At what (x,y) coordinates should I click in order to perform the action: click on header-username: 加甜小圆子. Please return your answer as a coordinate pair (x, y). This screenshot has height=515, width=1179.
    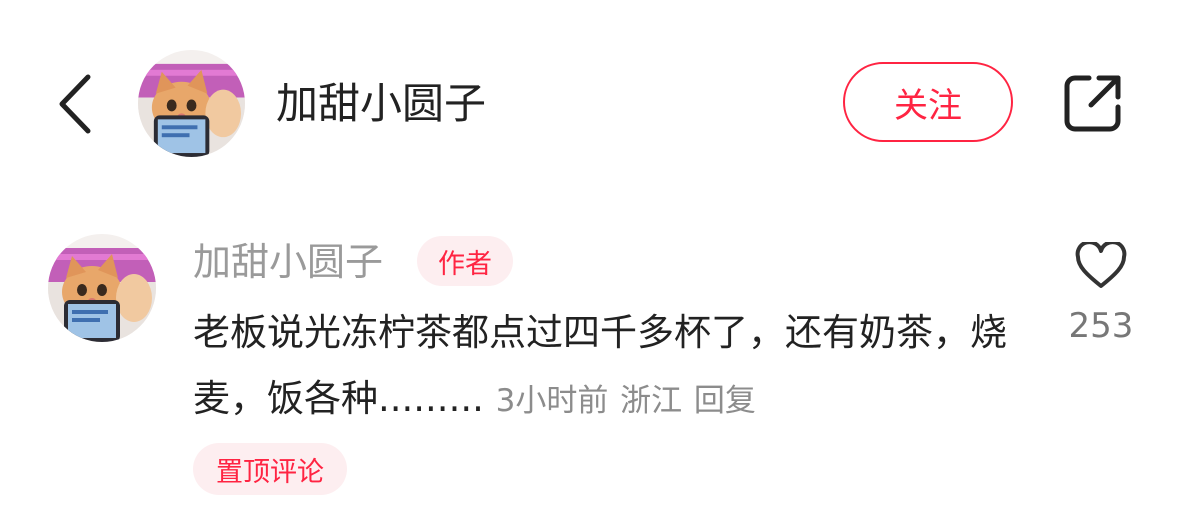
    Looking at the image, I should click on (381, 104).